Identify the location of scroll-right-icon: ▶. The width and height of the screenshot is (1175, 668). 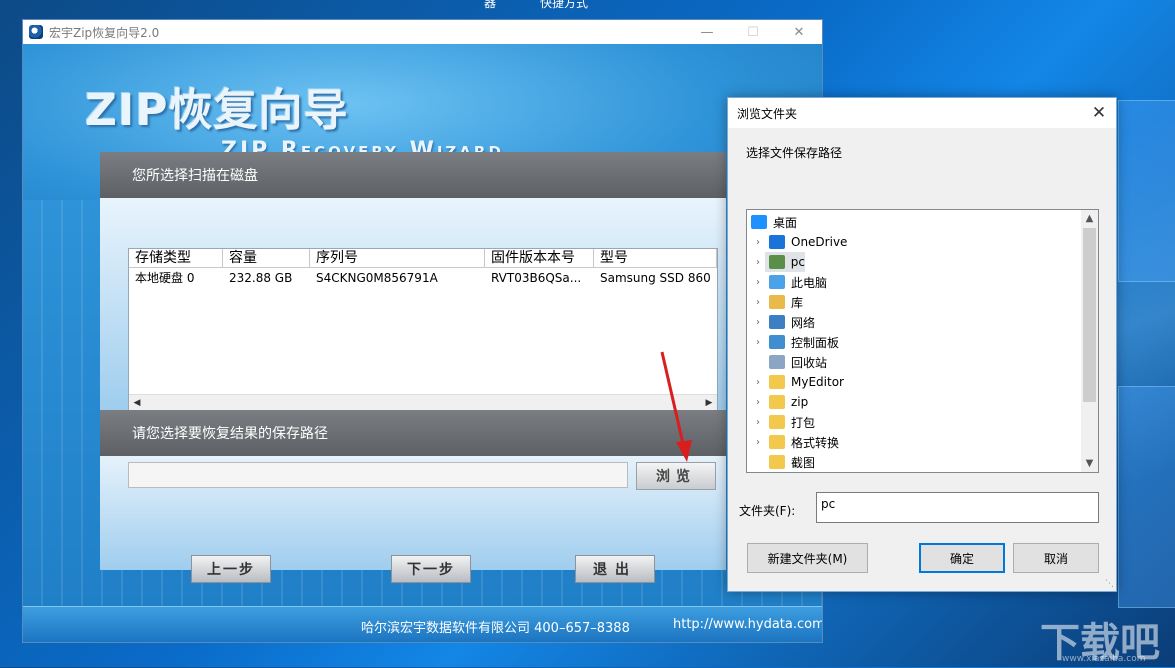
(709, 403).